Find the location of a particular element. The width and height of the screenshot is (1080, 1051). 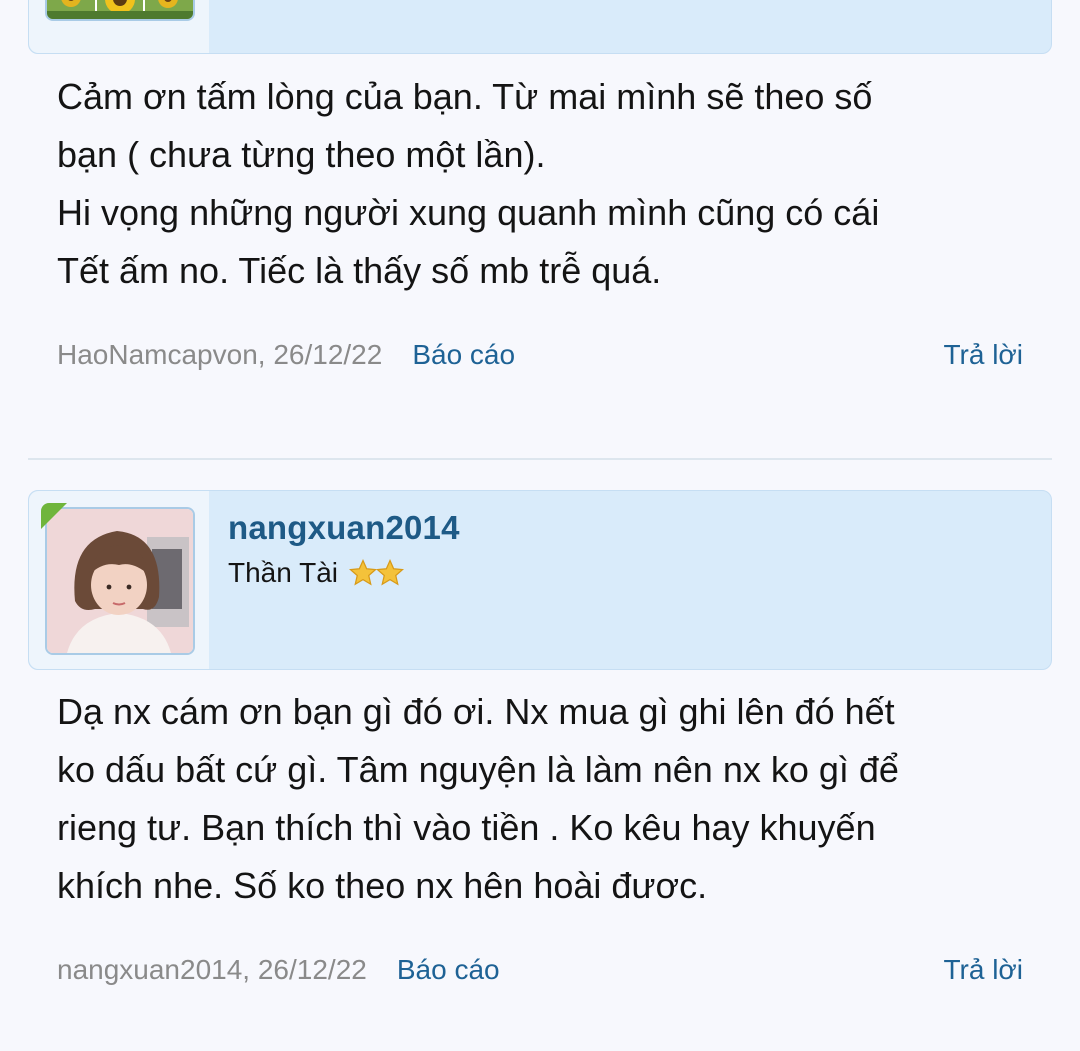

post1-line-4: Tết ấm no. Tiếc là thấy số mb trễ quá. is located at coordinates (359, 270).